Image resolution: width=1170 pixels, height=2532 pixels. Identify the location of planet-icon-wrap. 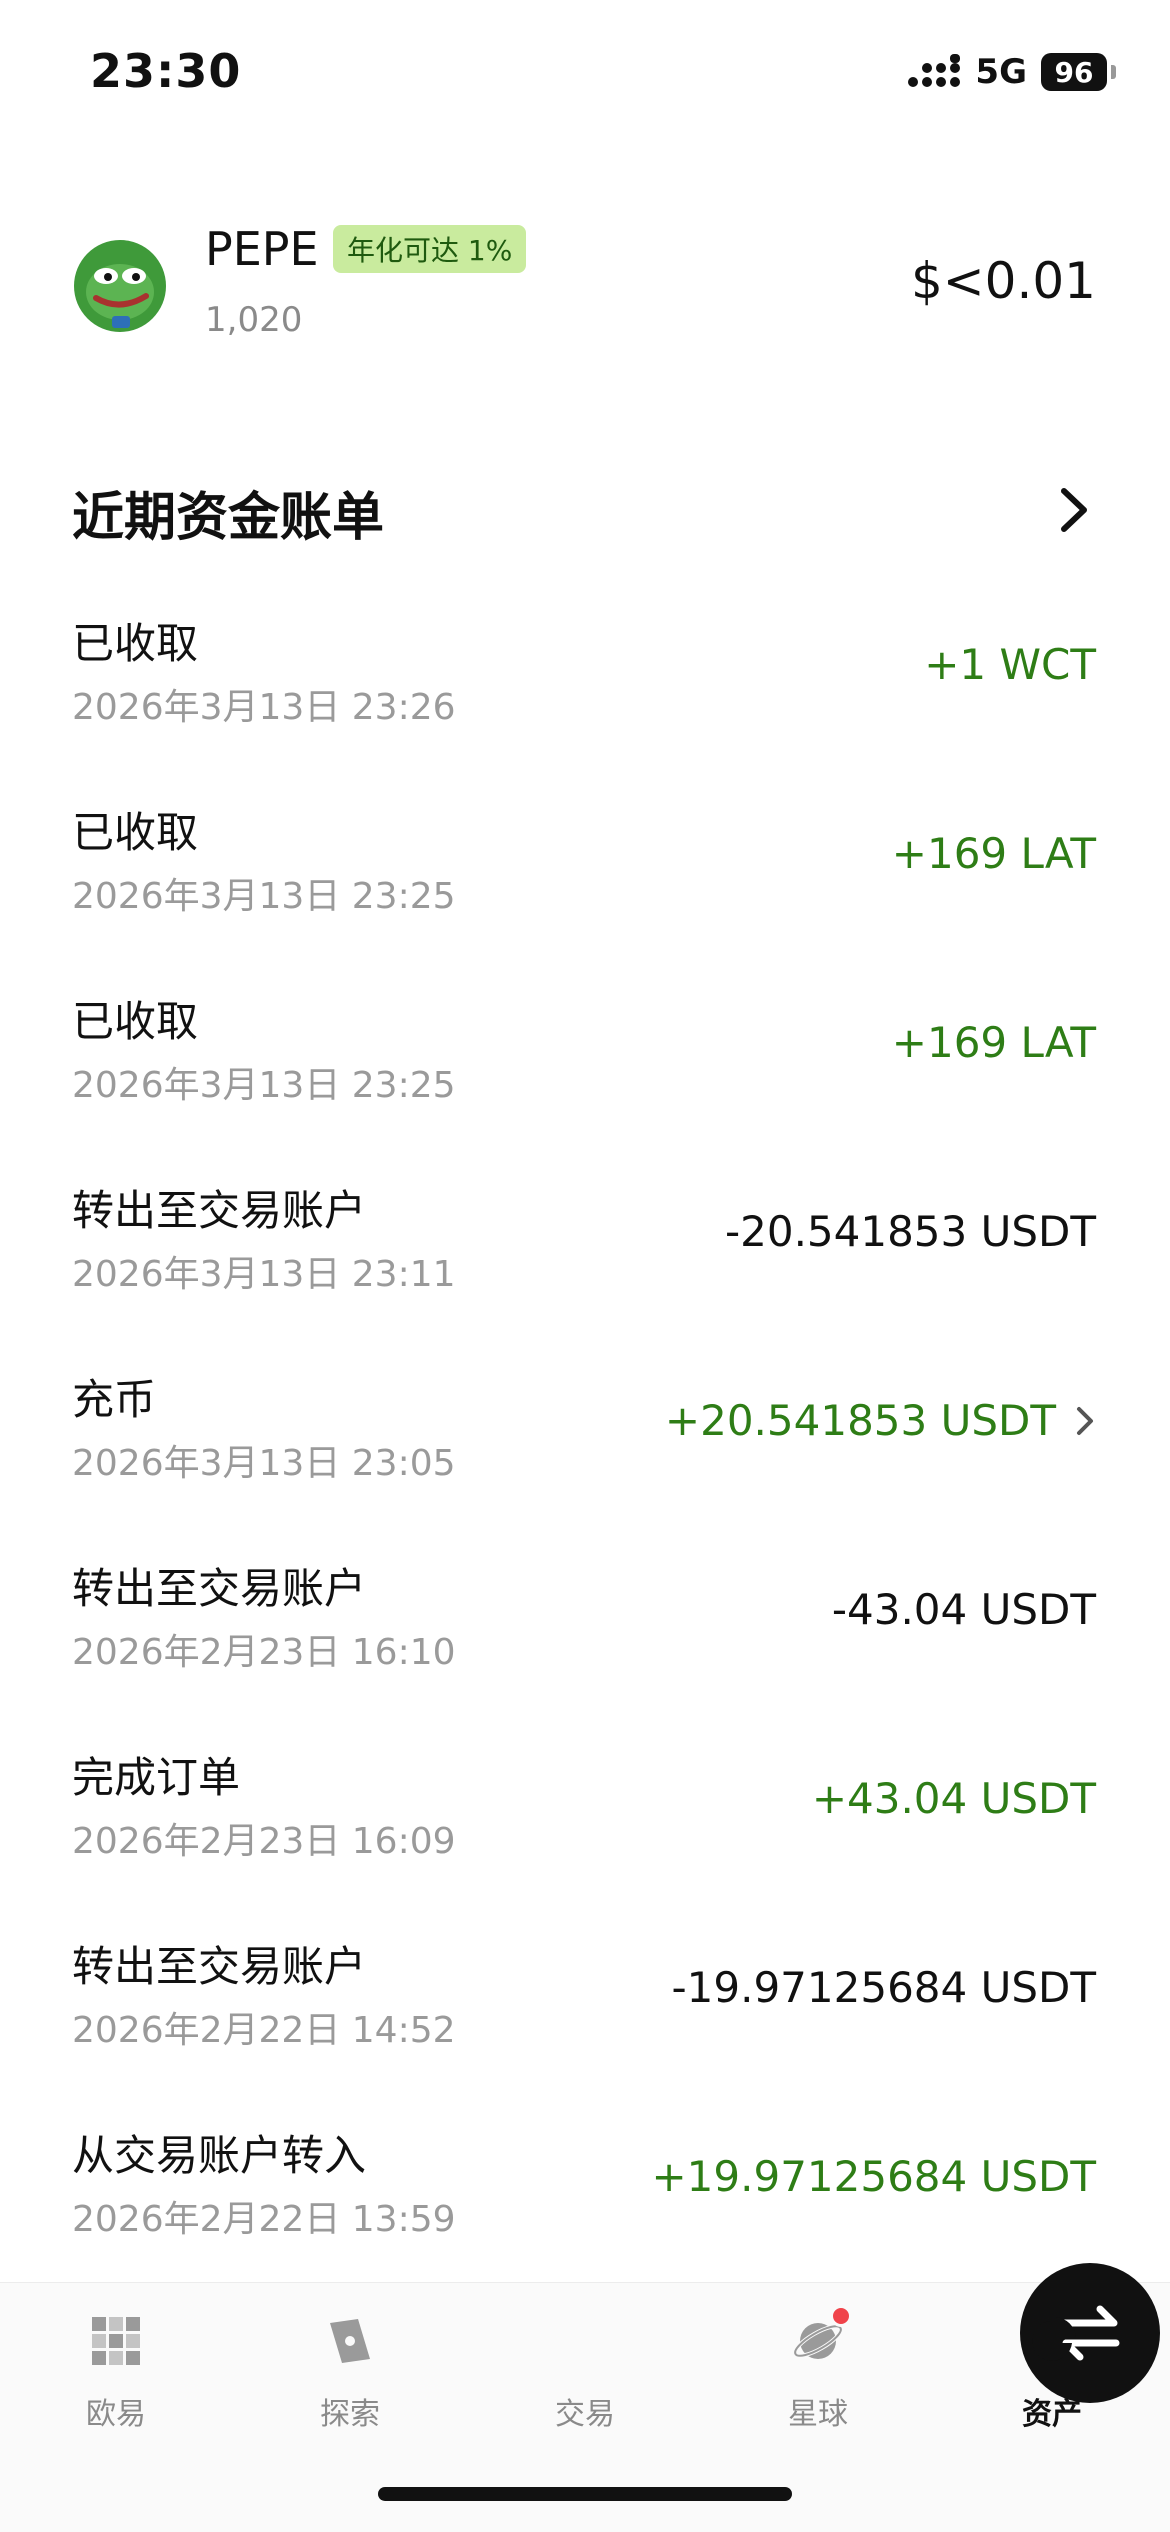
(821, 2337).